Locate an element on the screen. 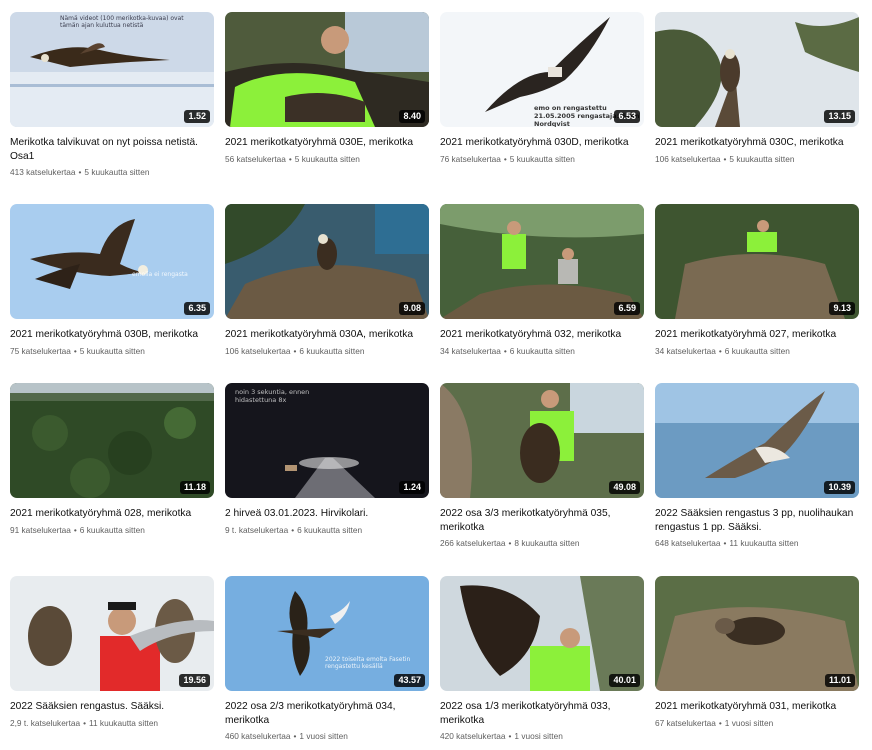 This screenshot has height=750, width=872. video-thumbnail: 11.01 is located at coordinates (757, 633).